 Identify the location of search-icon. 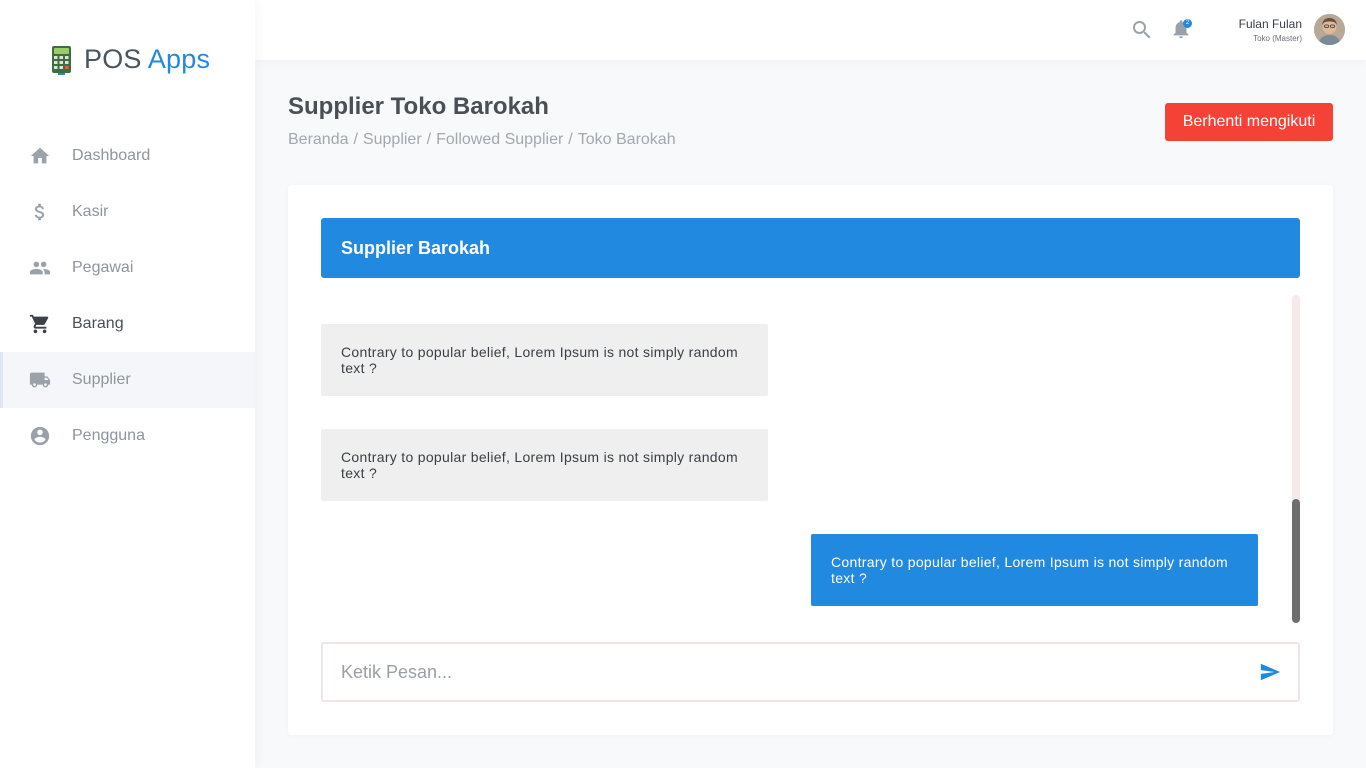
(1142, 30).